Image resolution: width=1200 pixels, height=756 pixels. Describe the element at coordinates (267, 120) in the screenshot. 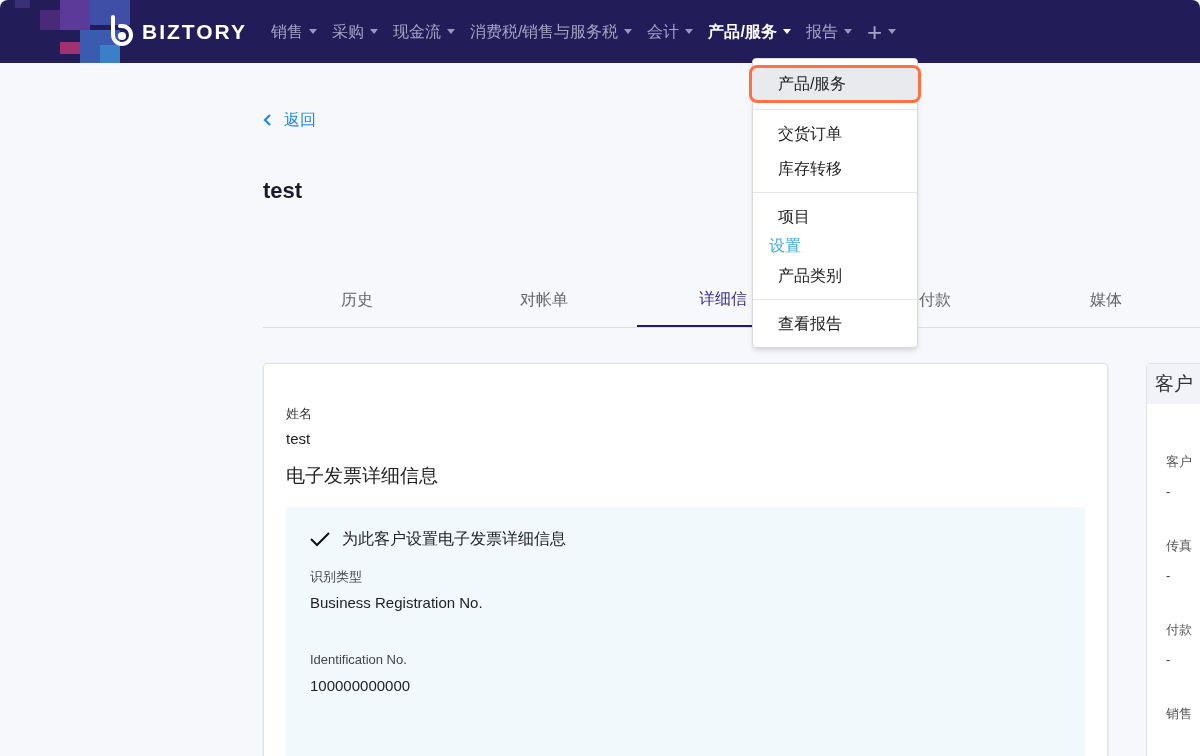

I see `chevron-left-icon` at that location.